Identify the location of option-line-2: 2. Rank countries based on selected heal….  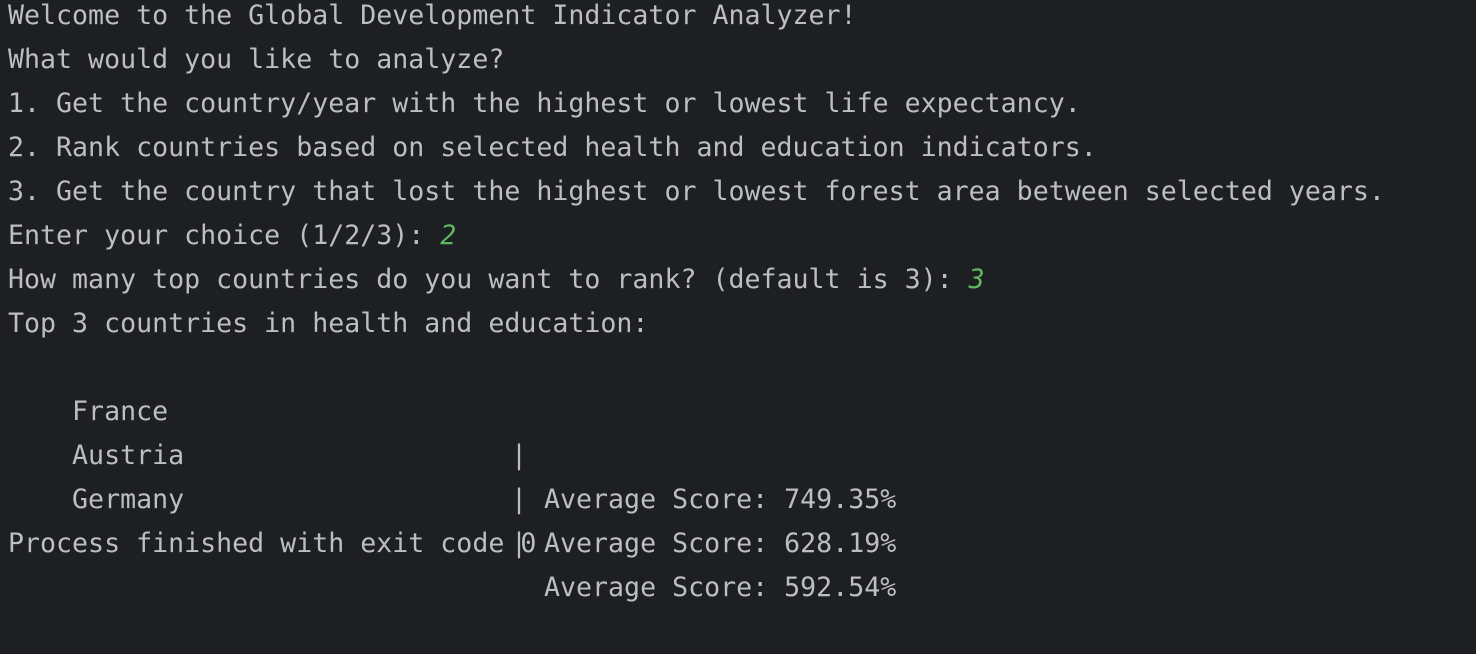
(552, 147).